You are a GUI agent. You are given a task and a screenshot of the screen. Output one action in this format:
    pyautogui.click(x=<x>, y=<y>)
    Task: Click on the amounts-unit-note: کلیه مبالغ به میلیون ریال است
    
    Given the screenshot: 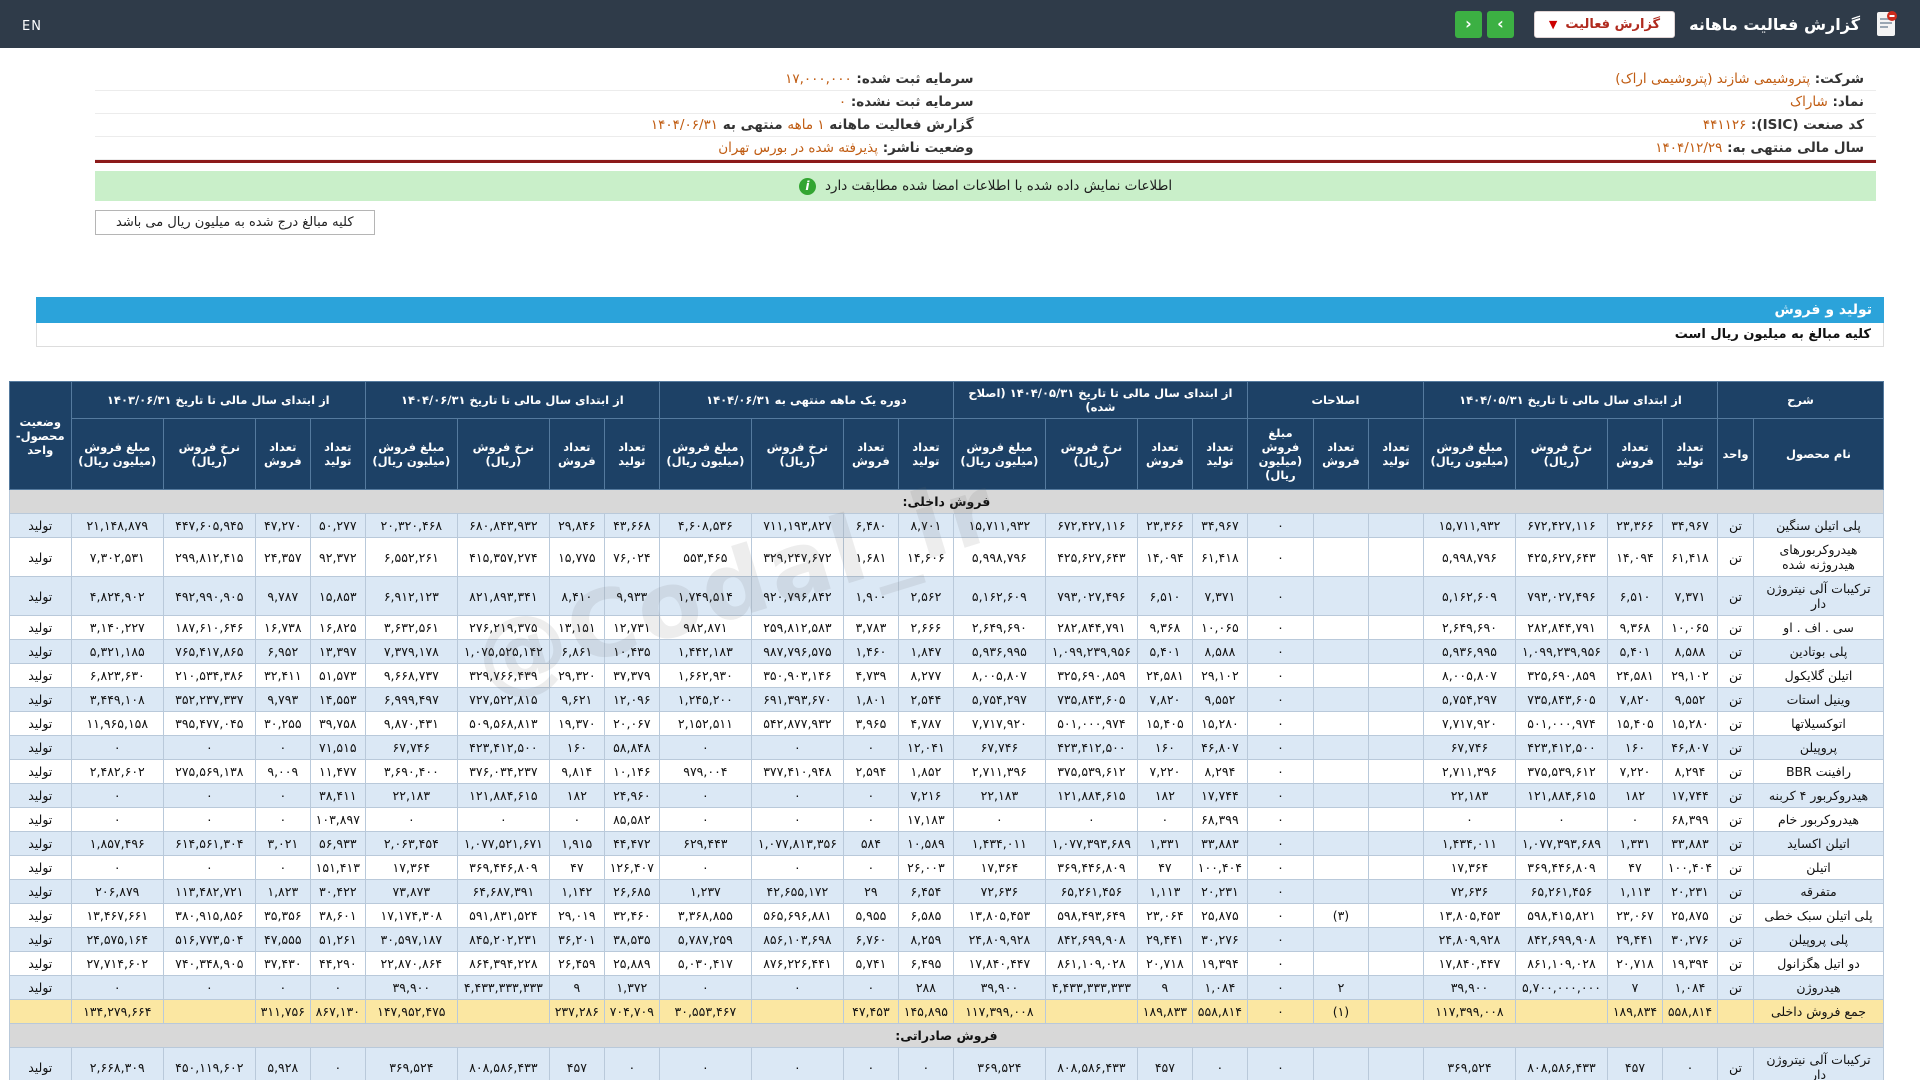 What is the action you would take?
    pyautogui.click(x=960, y=335)
    